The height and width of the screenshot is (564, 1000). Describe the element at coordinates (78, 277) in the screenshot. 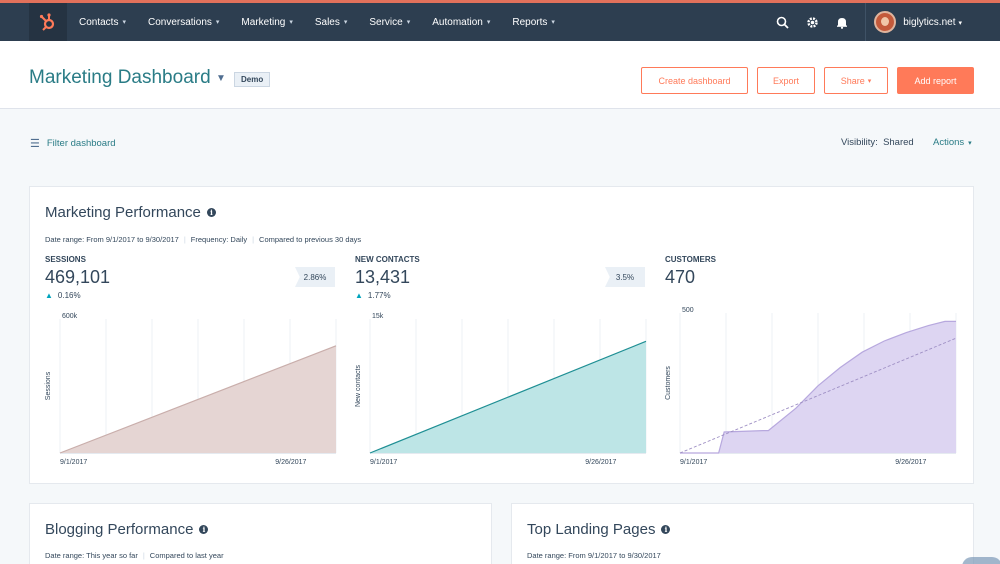

I see `metric-value: 469,101` at that location.